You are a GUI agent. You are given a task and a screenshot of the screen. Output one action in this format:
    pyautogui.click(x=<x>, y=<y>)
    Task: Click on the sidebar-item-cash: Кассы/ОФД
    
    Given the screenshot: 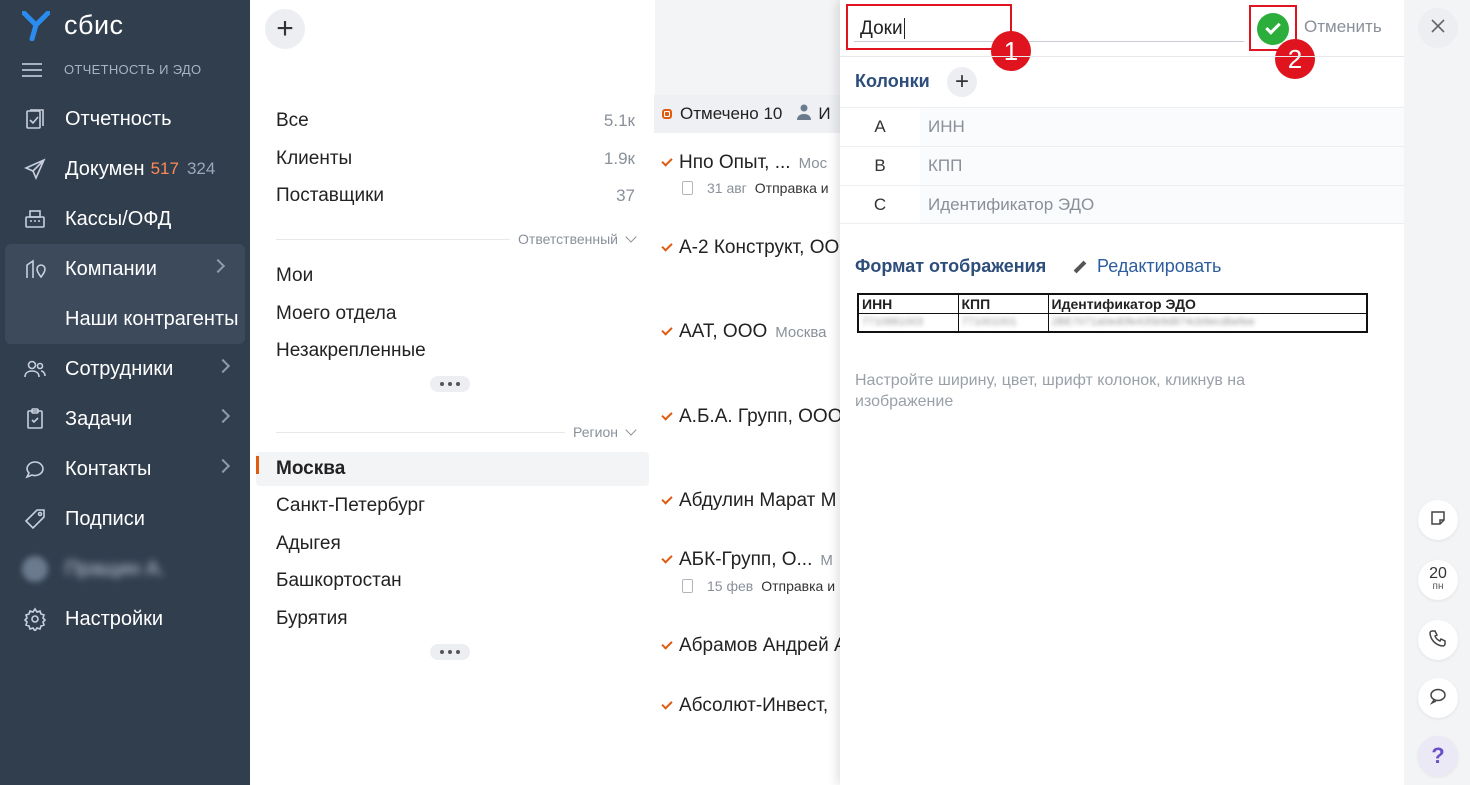 What is the action you would take?
    pyautogui.click(x=125, y=219)
    